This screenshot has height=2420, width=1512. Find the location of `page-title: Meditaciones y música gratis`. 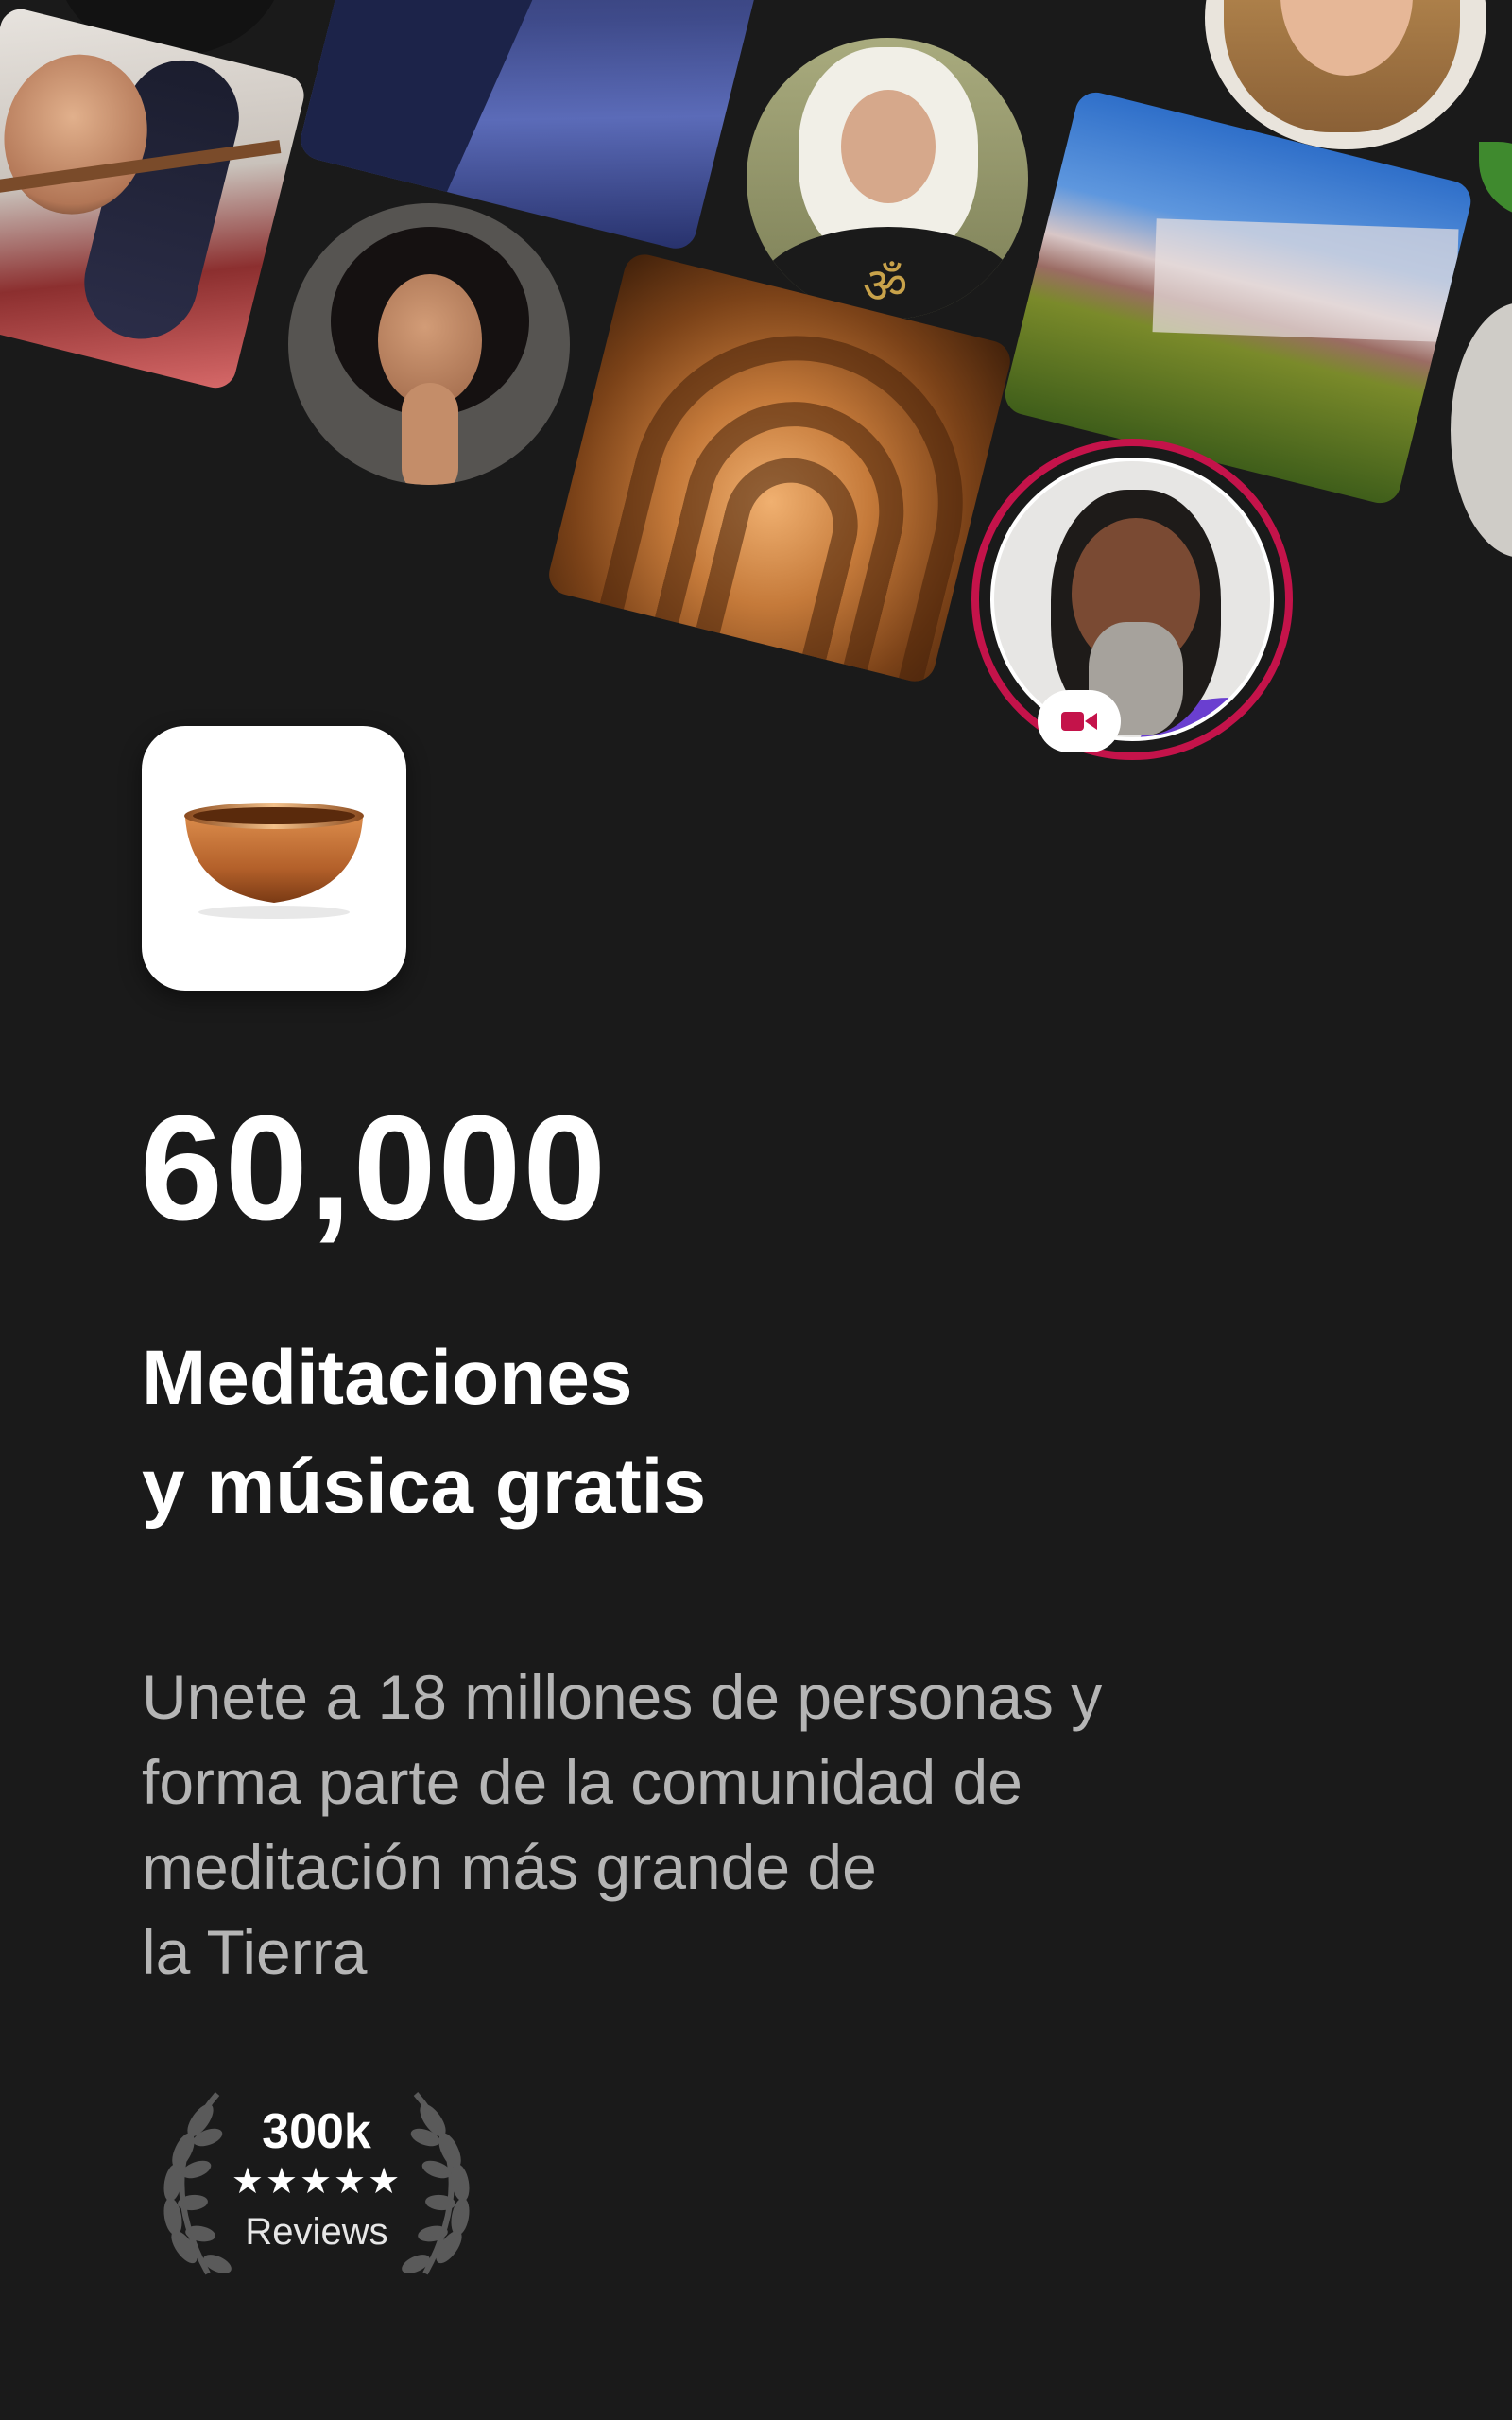

page-title: Meditaciones y música gratis is located at coordinates (424, 1432).